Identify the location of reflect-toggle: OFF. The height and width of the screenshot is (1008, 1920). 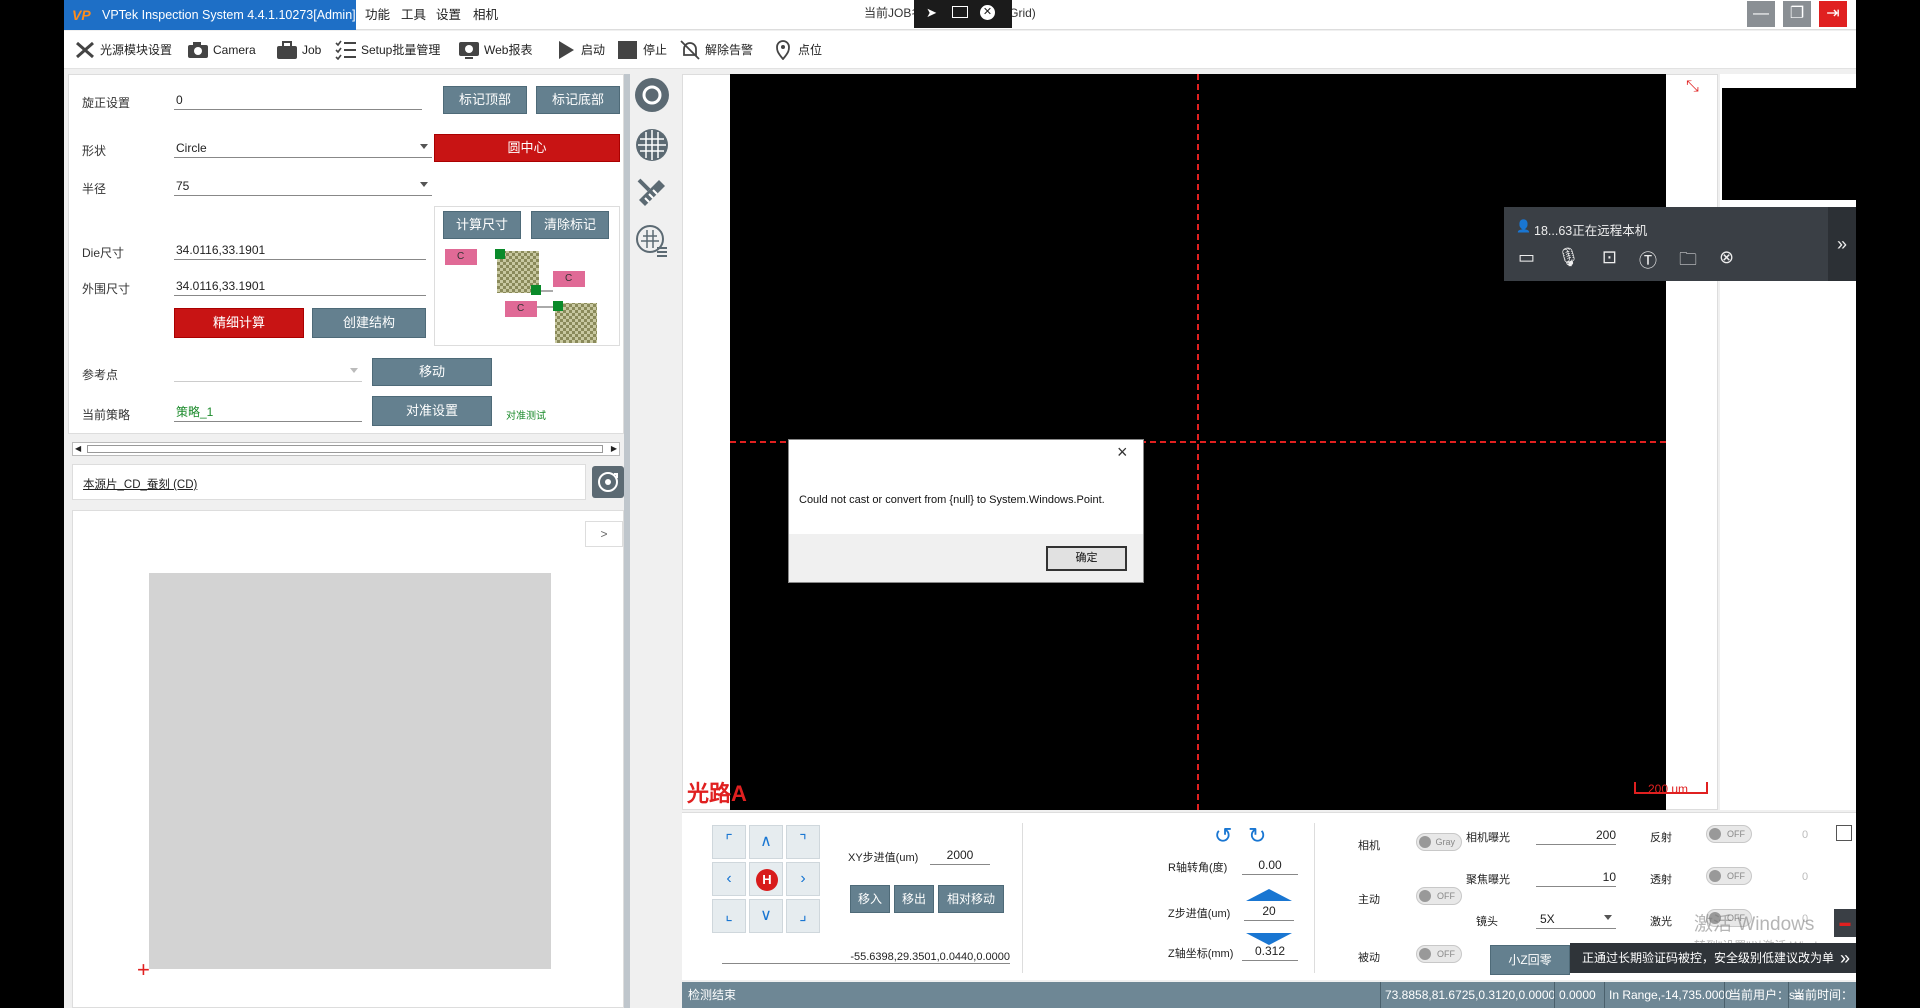
(1729, 834).